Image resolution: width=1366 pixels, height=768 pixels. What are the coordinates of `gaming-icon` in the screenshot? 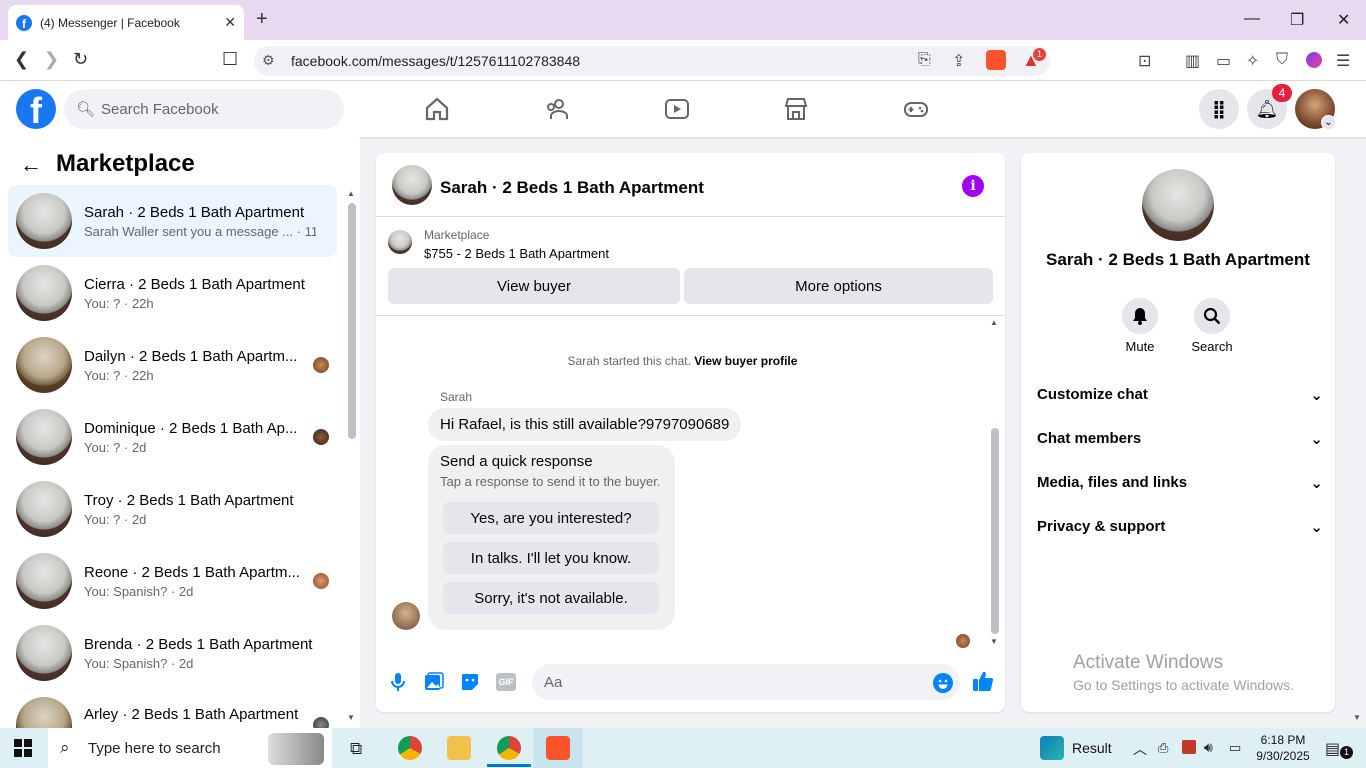 It's located at (916, 109).